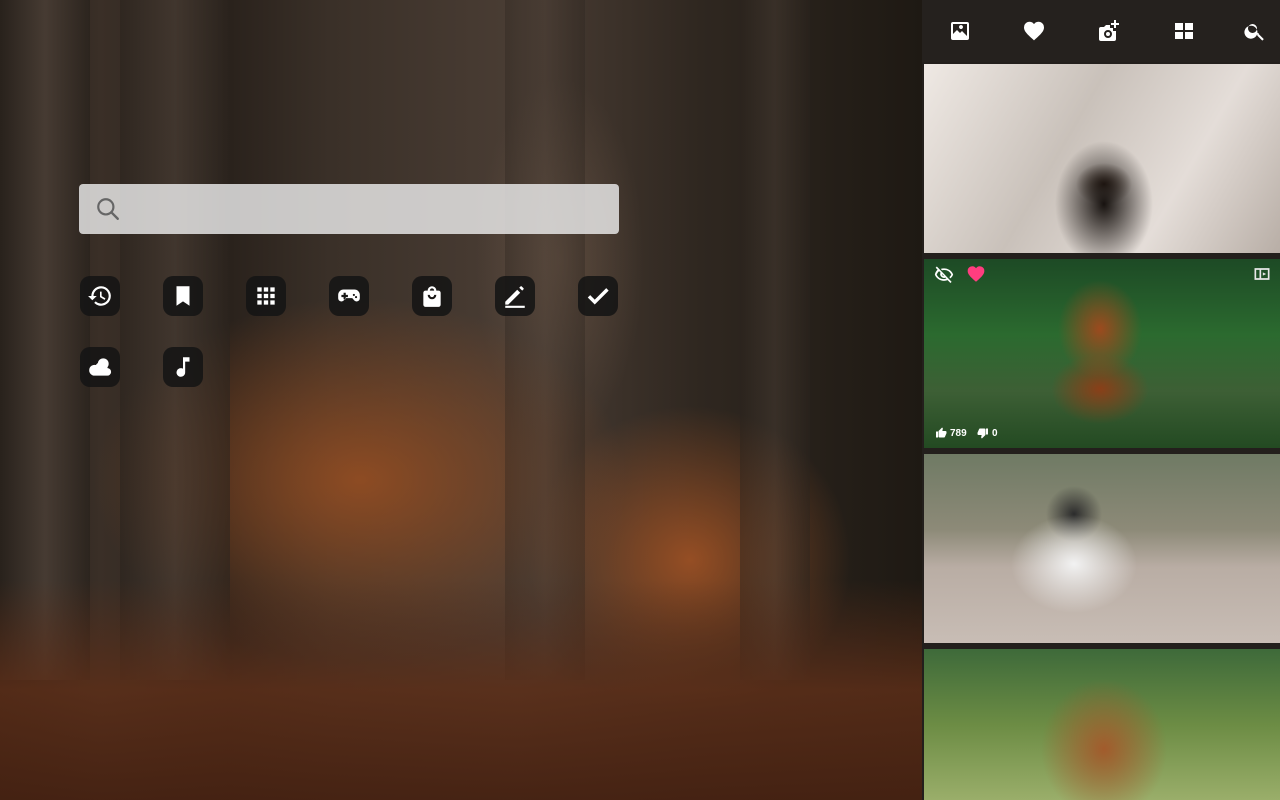 This screenshot has width=1280, height=800. What do you see at coordinates (983, 433) in the screenshot?
I see `thumbs-down-icon` at bounding box center [983, 433].